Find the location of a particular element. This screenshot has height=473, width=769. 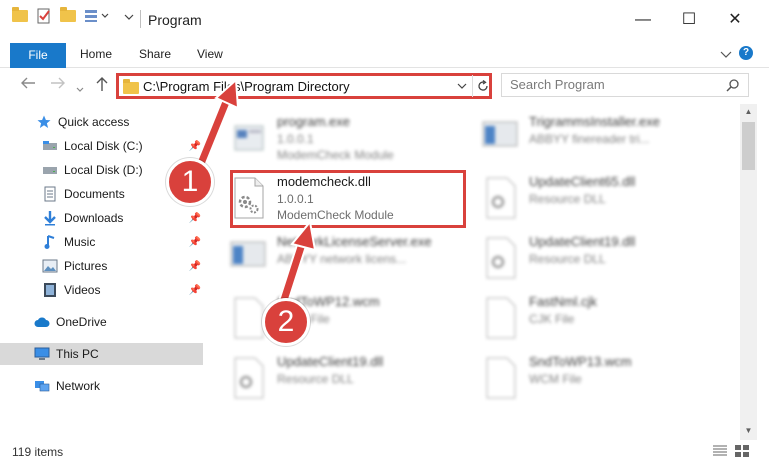

sidebar-item-label: Pictures is located at coordinates (86, 266).